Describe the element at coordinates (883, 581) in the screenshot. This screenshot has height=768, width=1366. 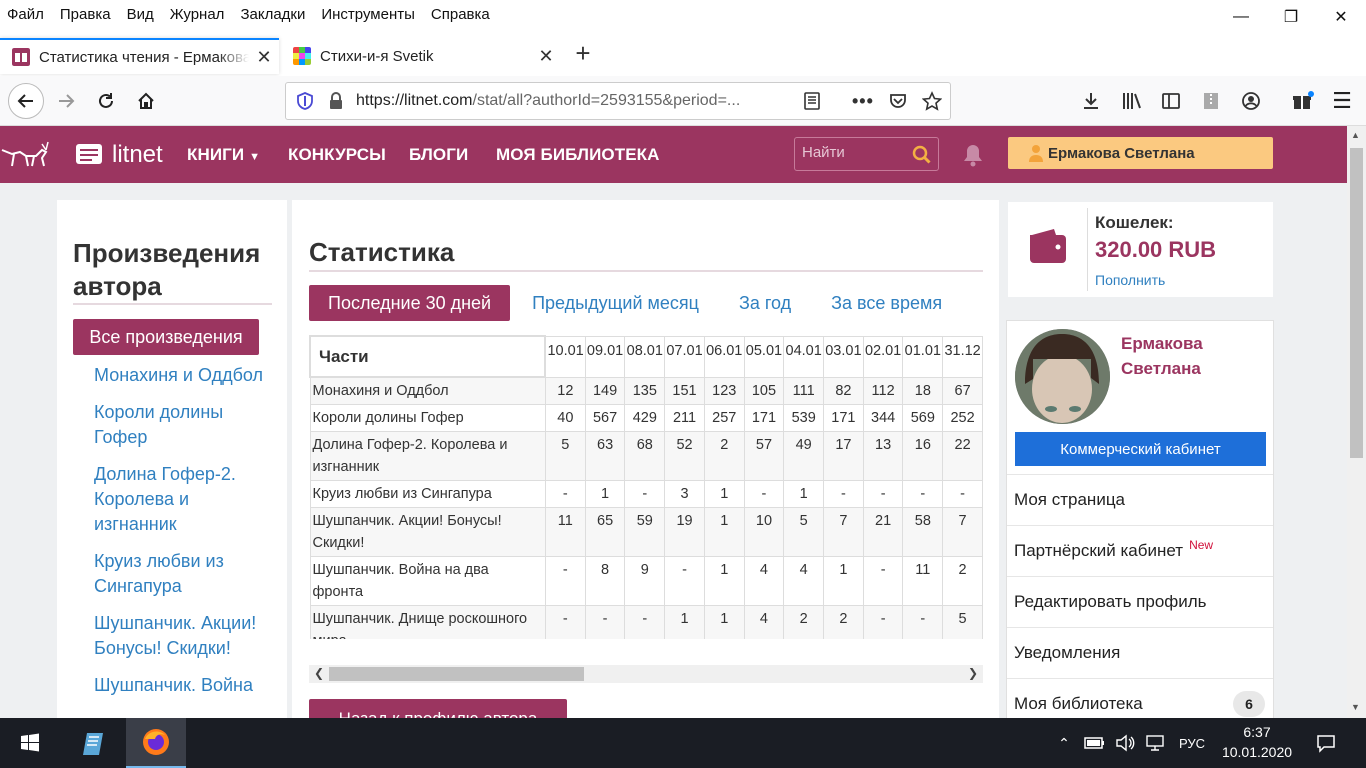
I see `table-cell: -` at that location.